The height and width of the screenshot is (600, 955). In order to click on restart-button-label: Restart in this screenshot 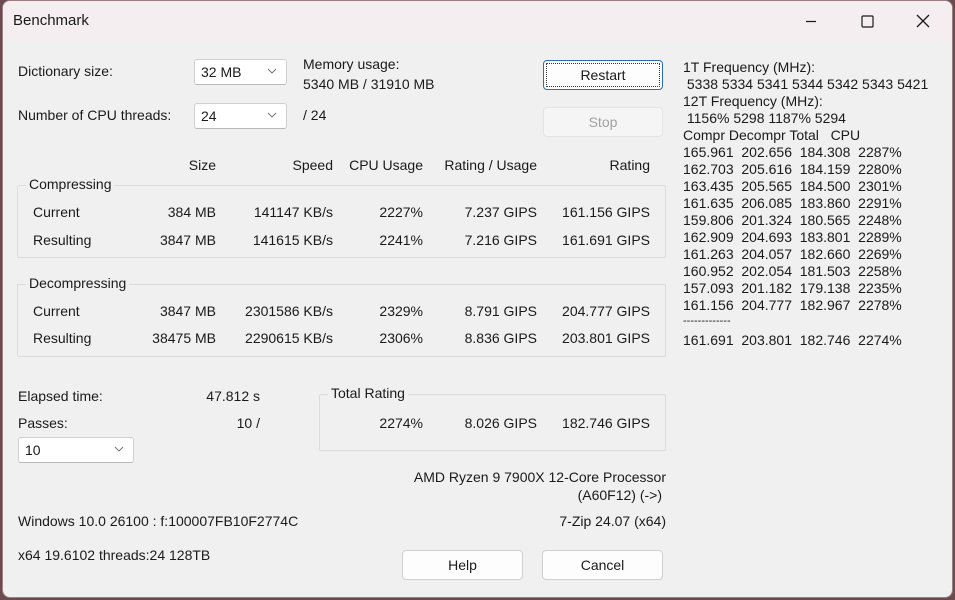, I will do `click(603, 75)`.